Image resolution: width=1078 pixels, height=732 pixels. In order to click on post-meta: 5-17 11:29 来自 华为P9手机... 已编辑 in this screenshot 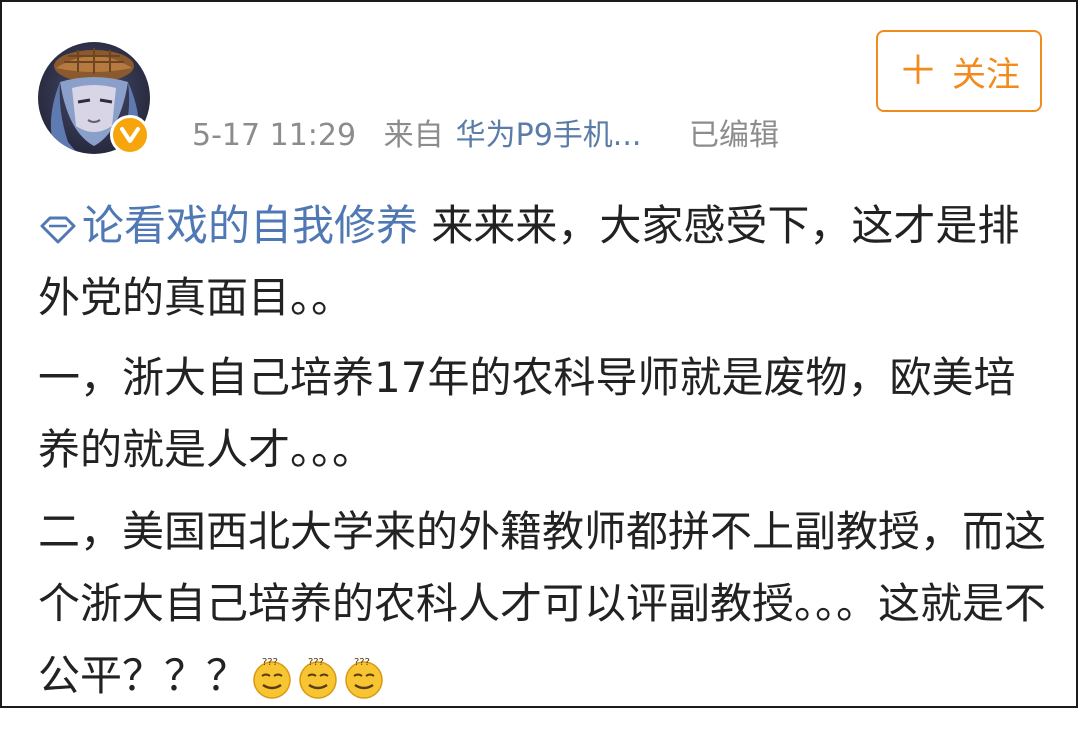, I will do `click(494, 132)`.